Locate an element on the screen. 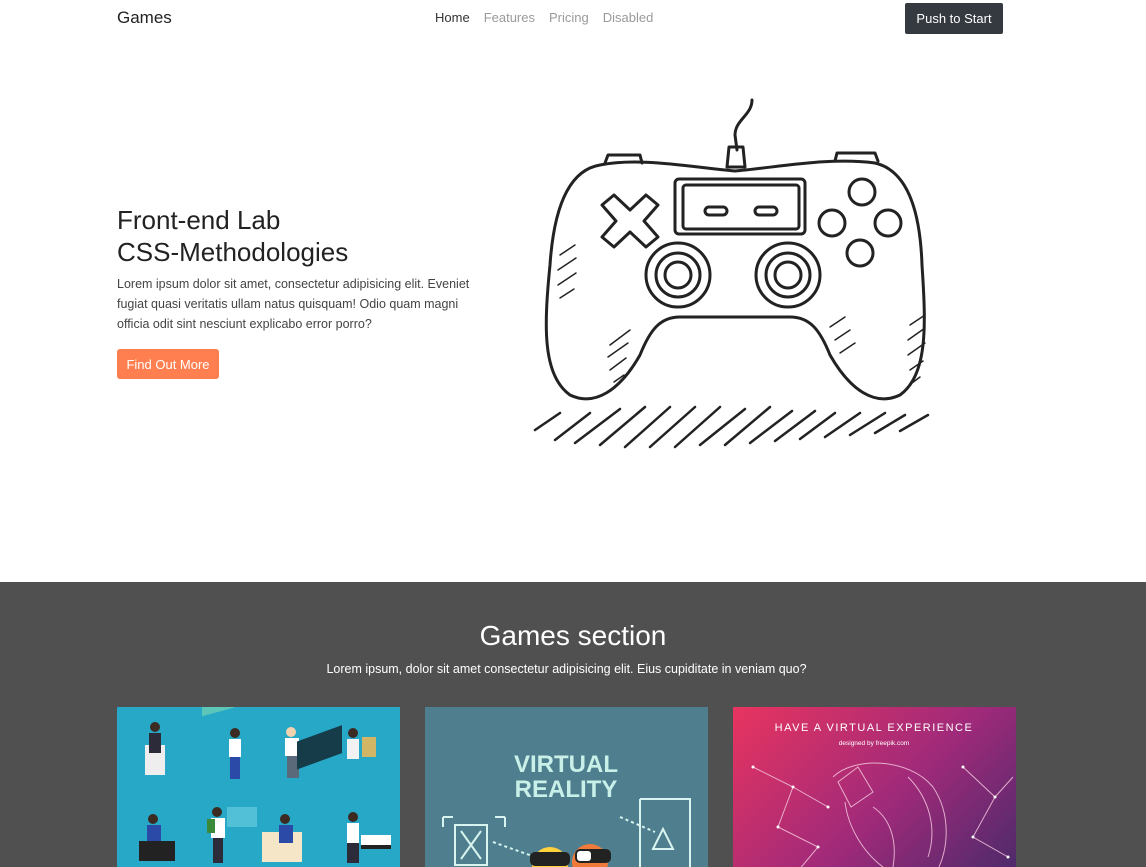 The height and width of the screenshot is (867, 1146). gamepad-sketch-icon is located at coordinates (731, 273).